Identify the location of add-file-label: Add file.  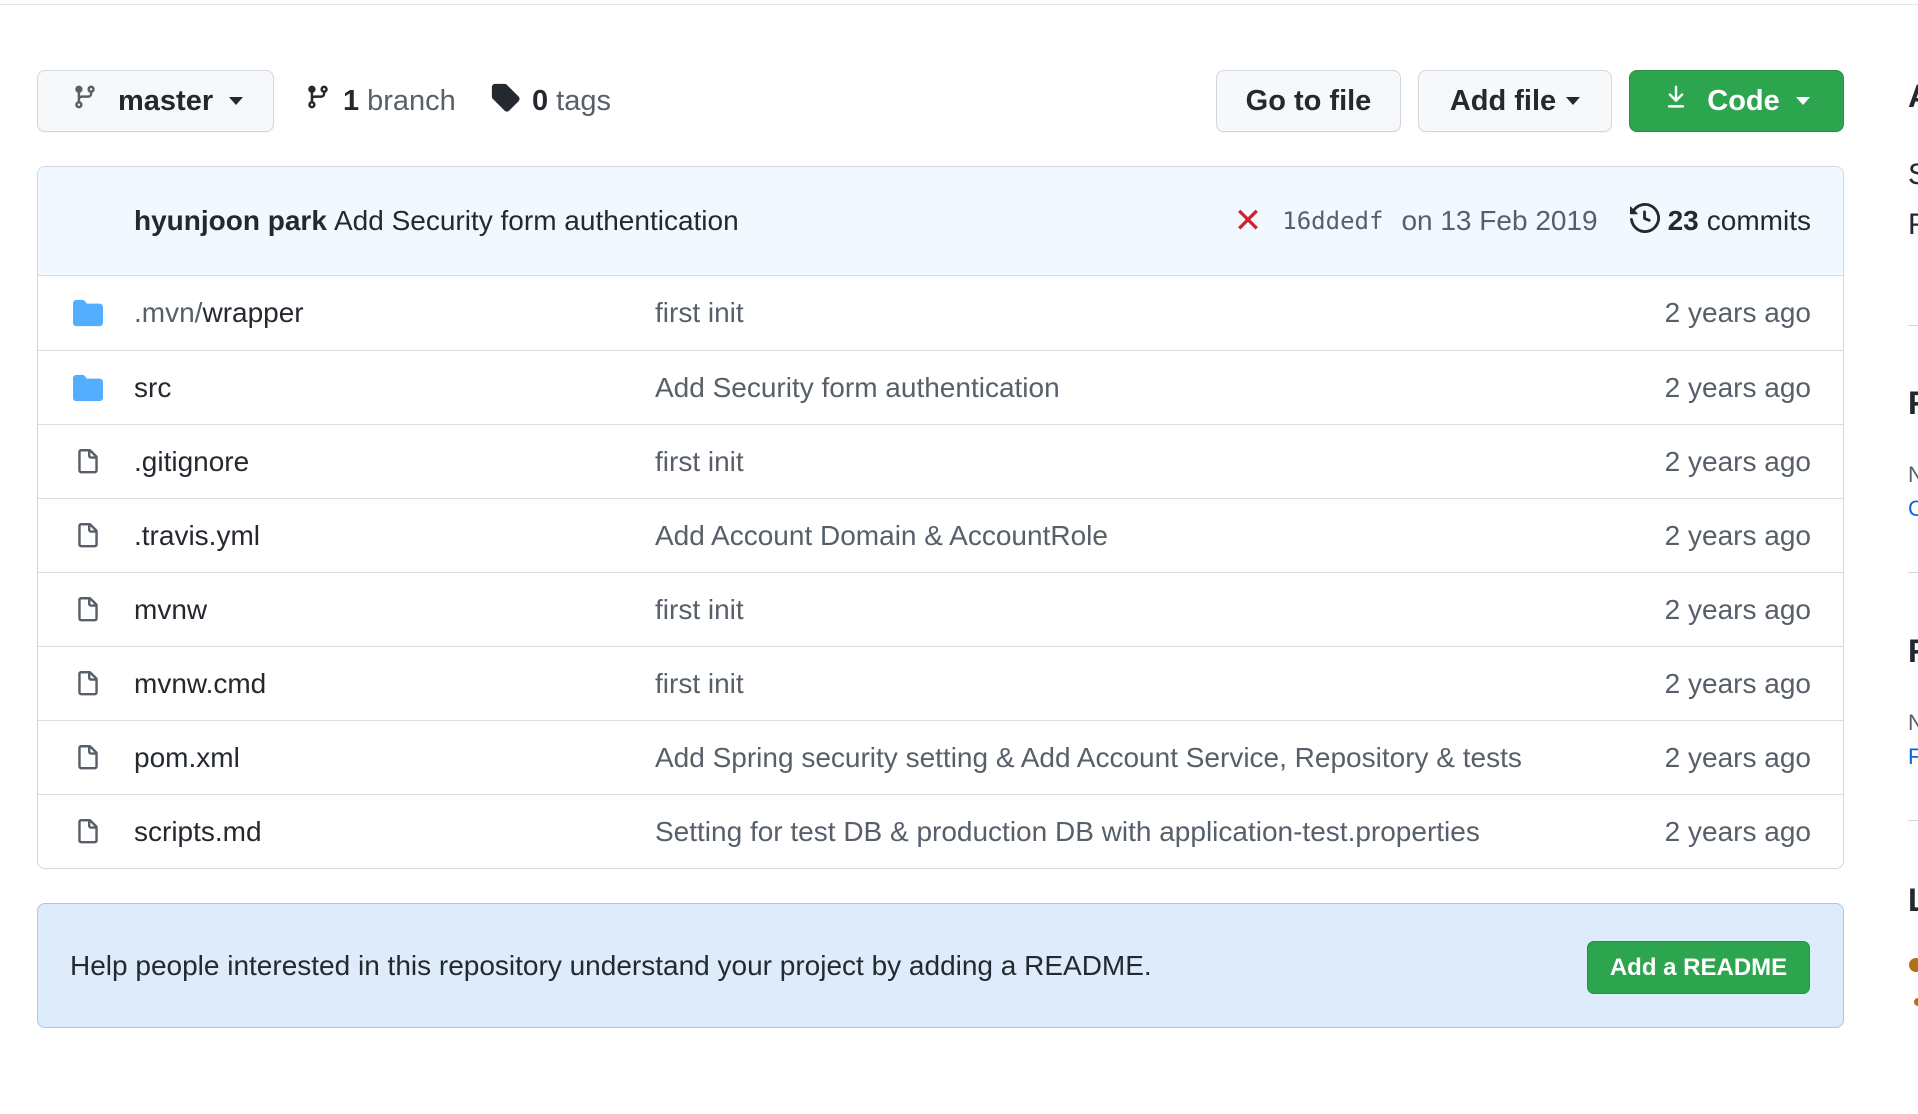
(1503, 100).